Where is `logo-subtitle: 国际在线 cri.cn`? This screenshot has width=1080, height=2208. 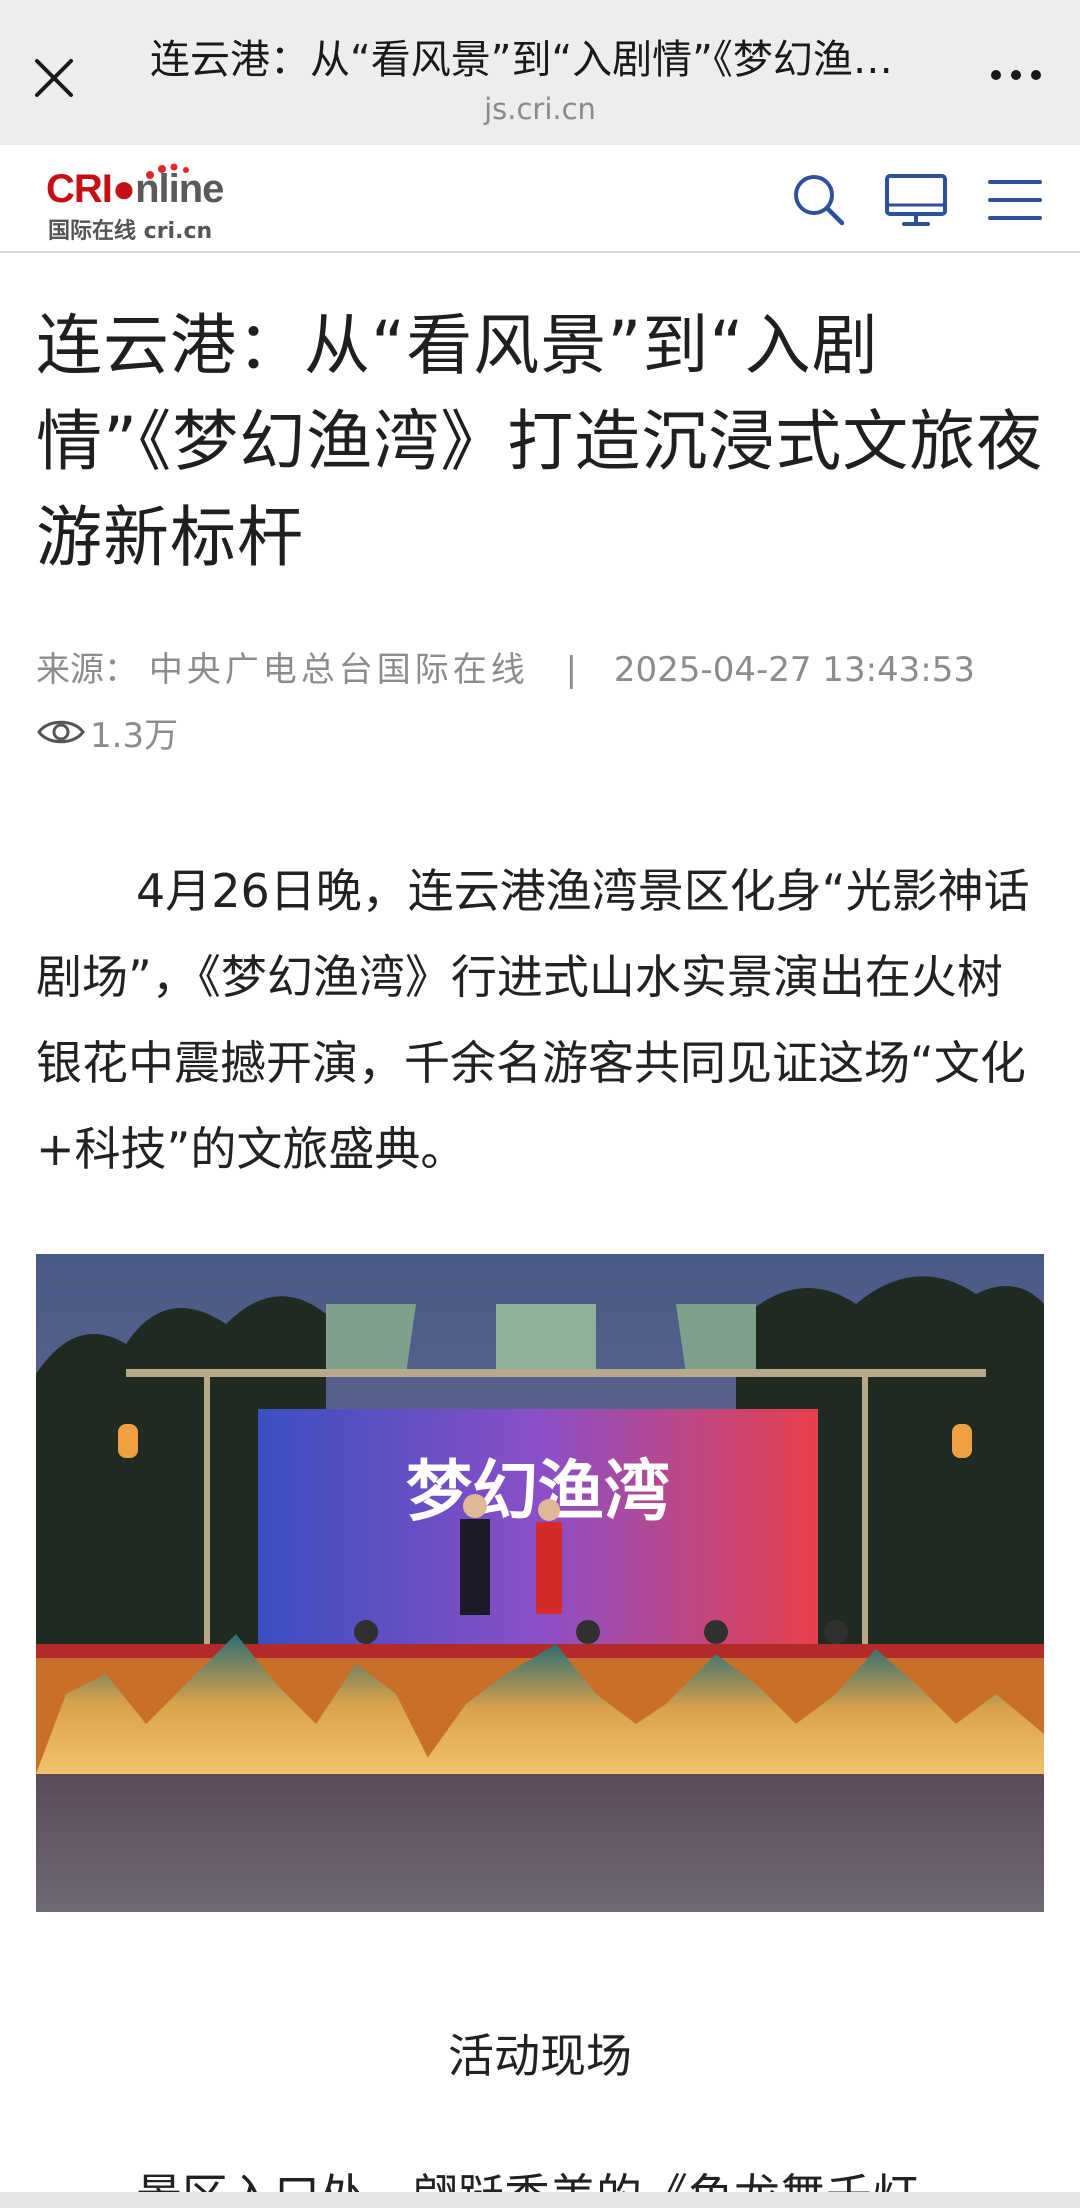 logo-subtitle: 国际在线 cri.cn is located at coordinates (130, 231).